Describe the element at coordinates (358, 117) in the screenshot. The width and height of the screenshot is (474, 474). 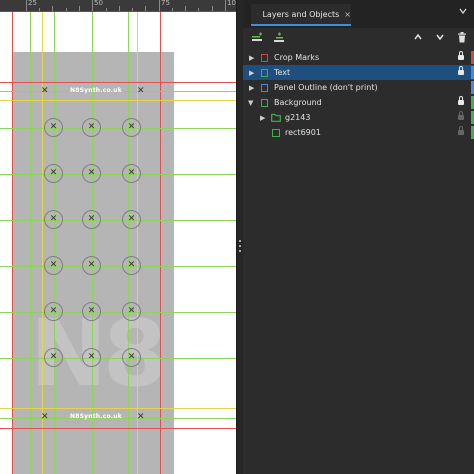
I see `object-row-g2143: ▶ g2143` at that location.